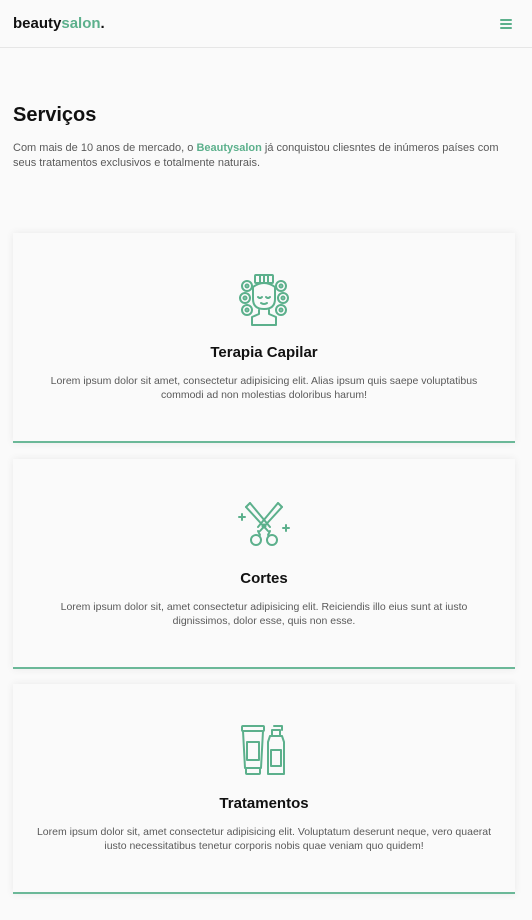 This screenshot has height=920, width=532. Describe the element at coordinates (264, 803) in the screenshot. I see `service-card-title: Tratamentos` at that location.